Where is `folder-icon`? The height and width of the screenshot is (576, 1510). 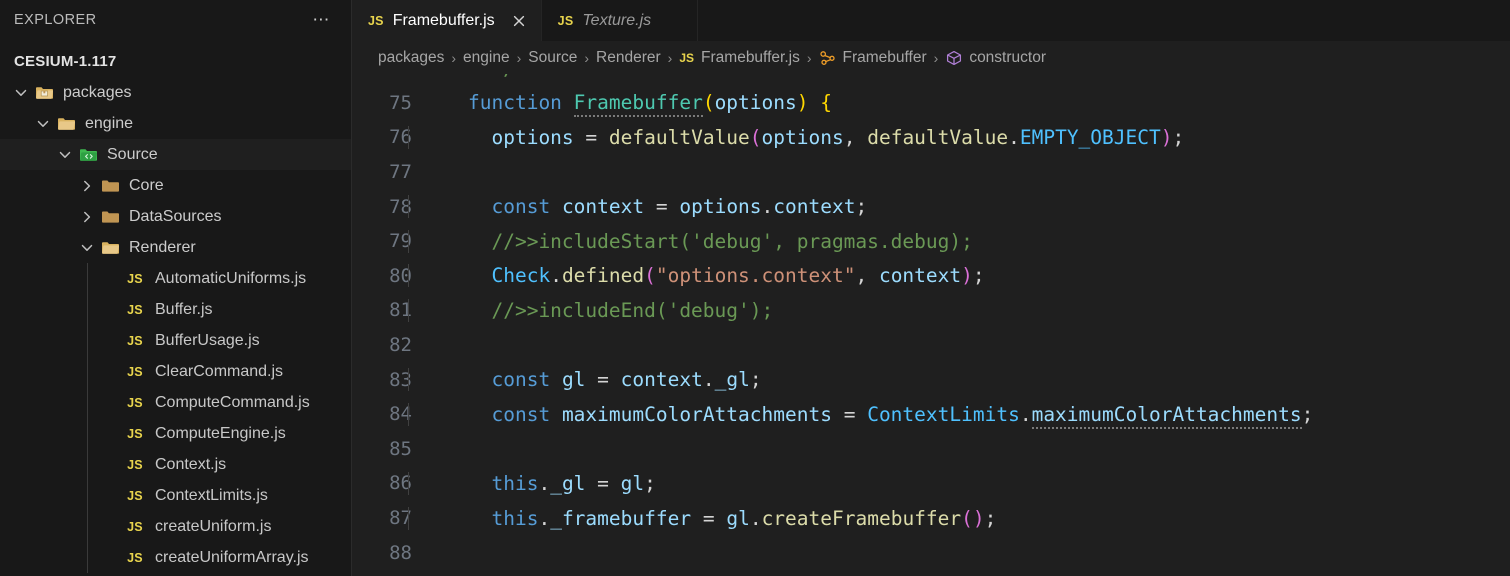
folder-icon is located at coordinates (111, 186).